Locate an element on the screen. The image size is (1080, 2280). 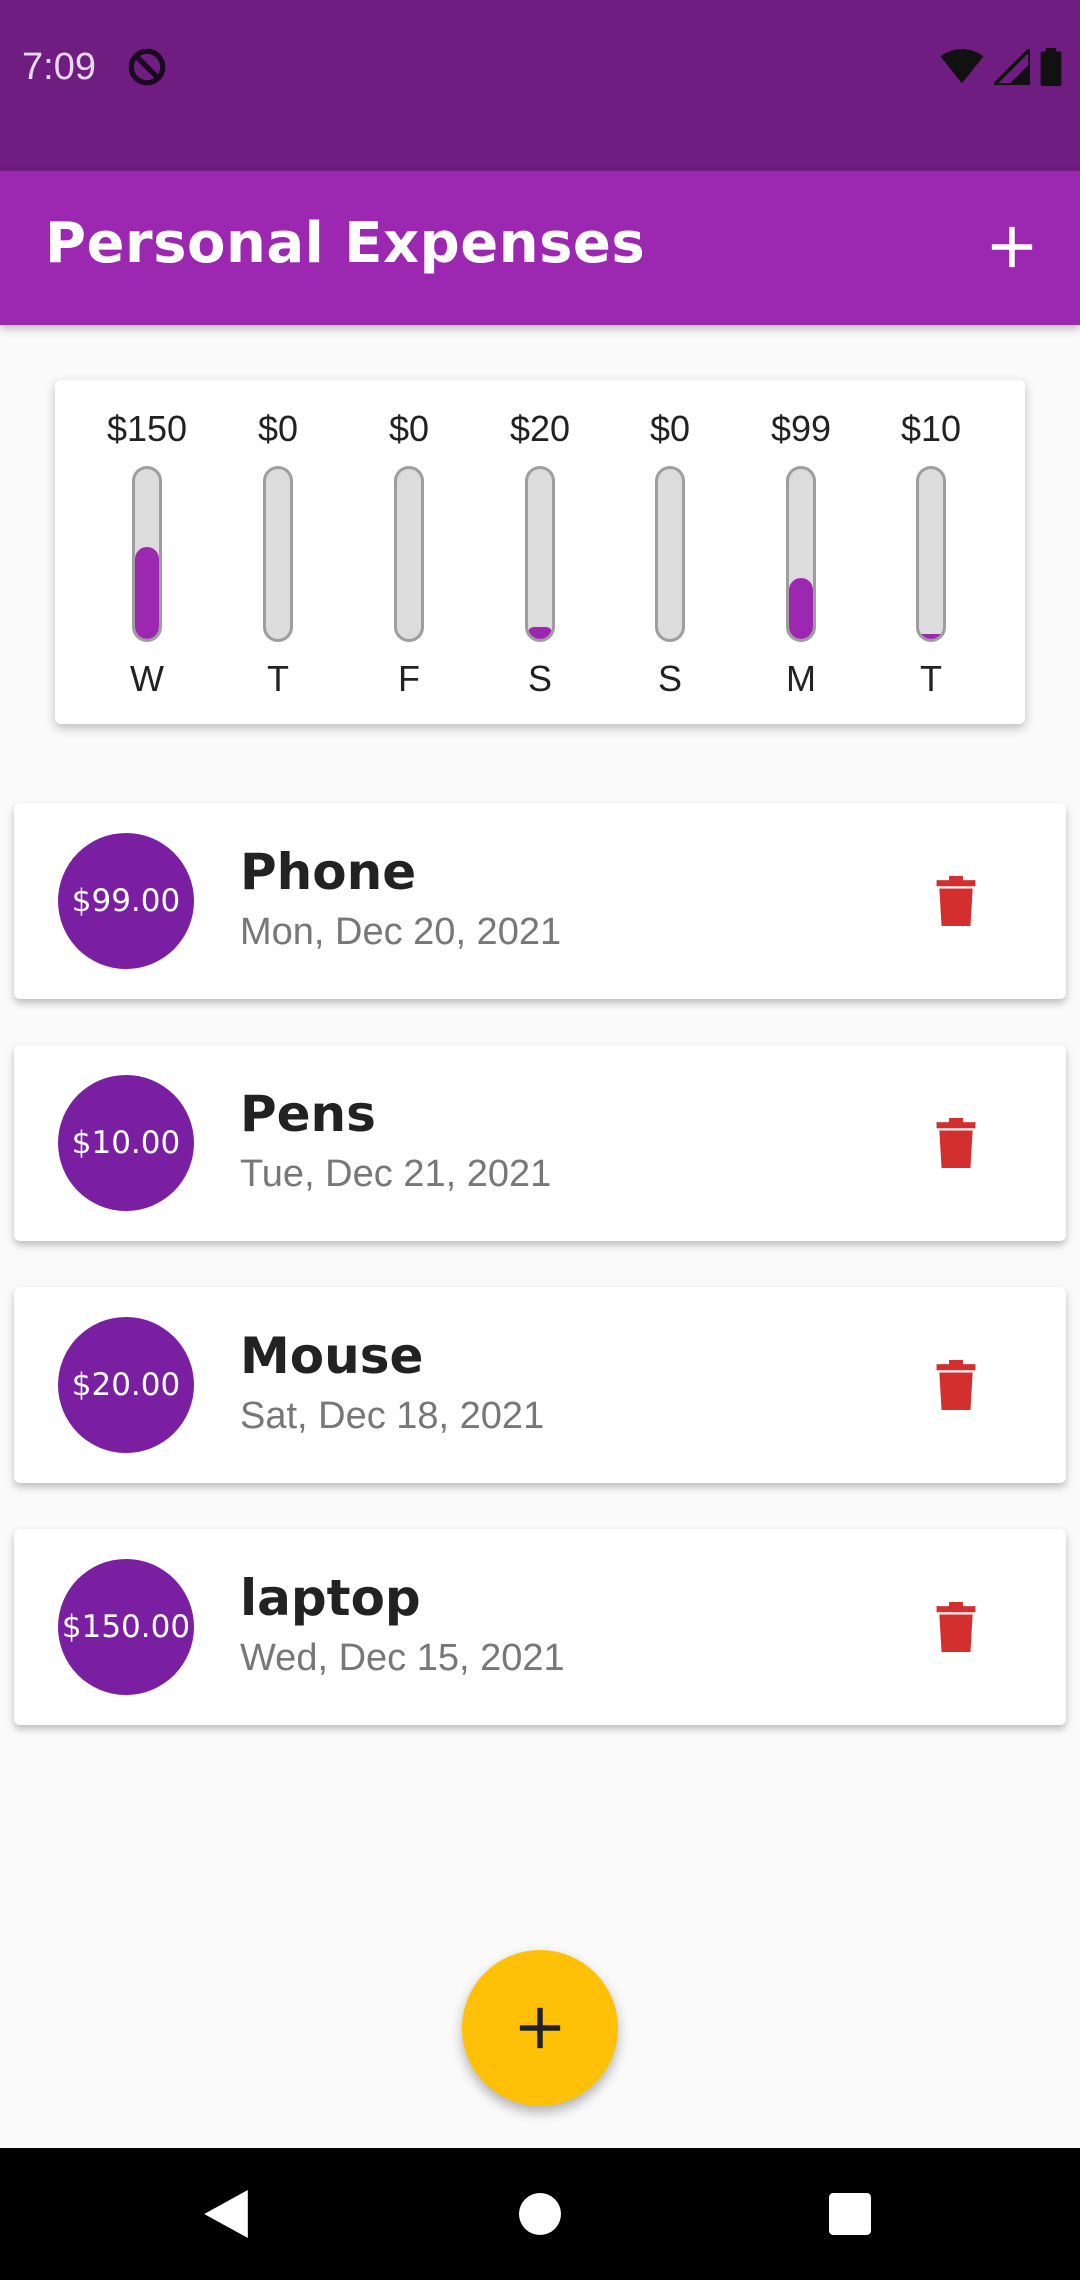
chart-bar: $20 S is located at coordinates (540, 552).